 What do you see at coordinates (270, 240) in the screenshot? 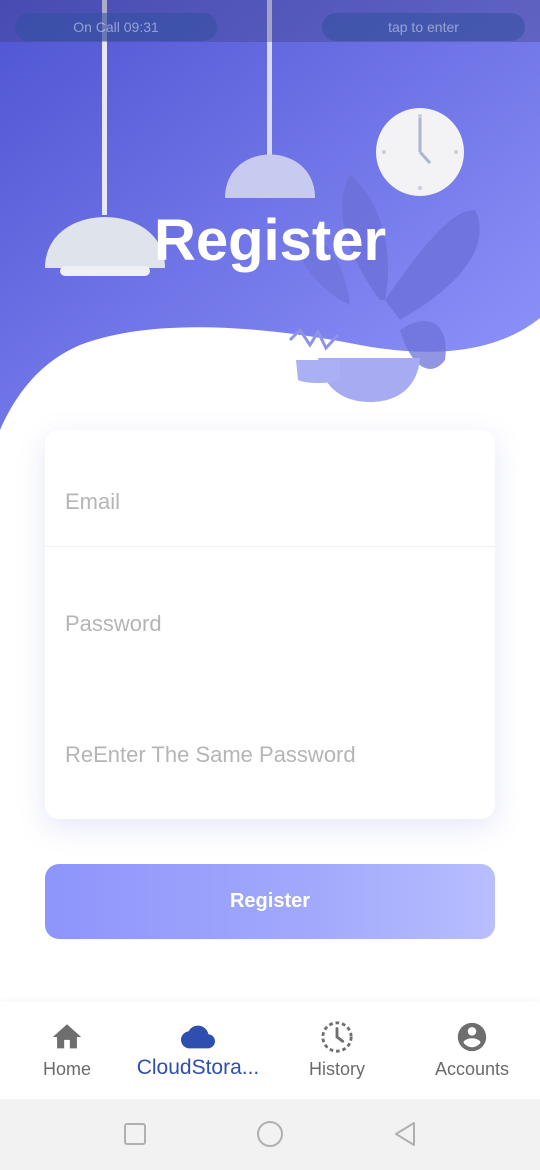
I see `page-title: Register` at bounding box center [270, 240].